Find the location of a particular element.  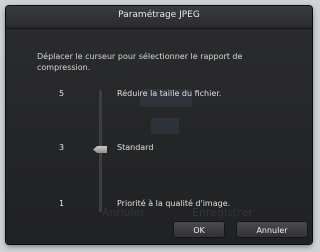

compression-slider-thumb is located at coordinates (100, 149).